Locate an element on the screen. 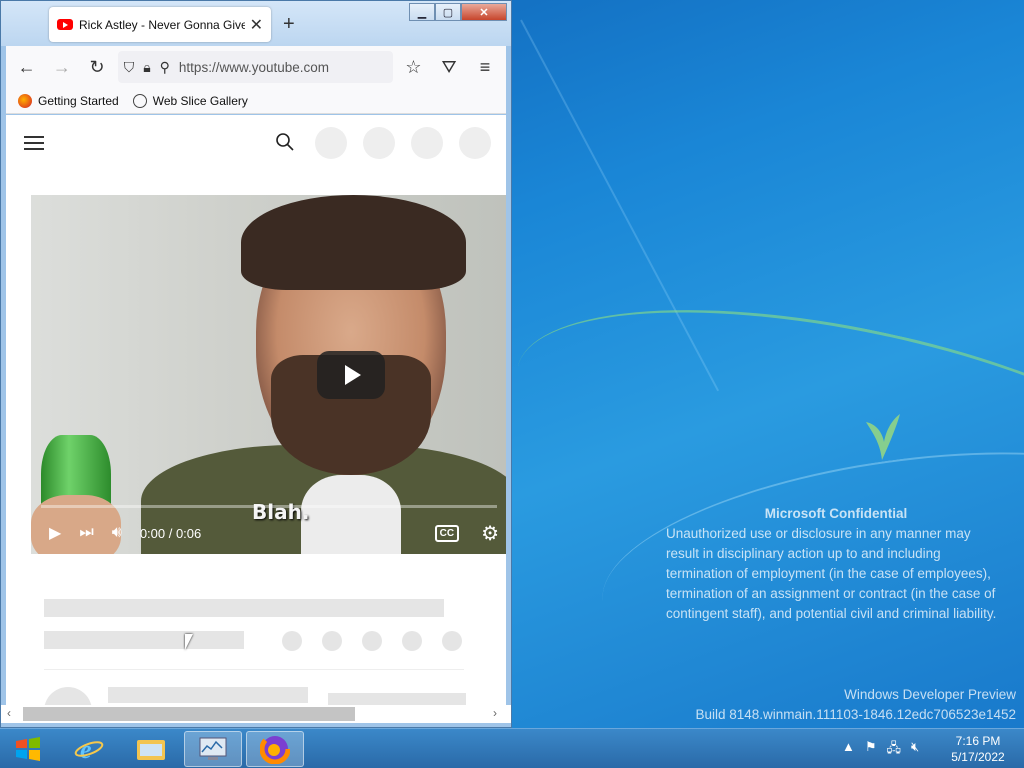 This screenshot has width=1024, height=768. window-controls: ▁ ▢ ✕ is located at coordinates (458, 12).